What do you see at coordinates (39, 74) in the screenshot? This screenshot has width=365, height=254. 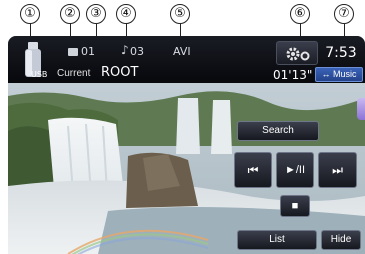 I see `usb-source-label: USB` at bounding box center [39, 74].